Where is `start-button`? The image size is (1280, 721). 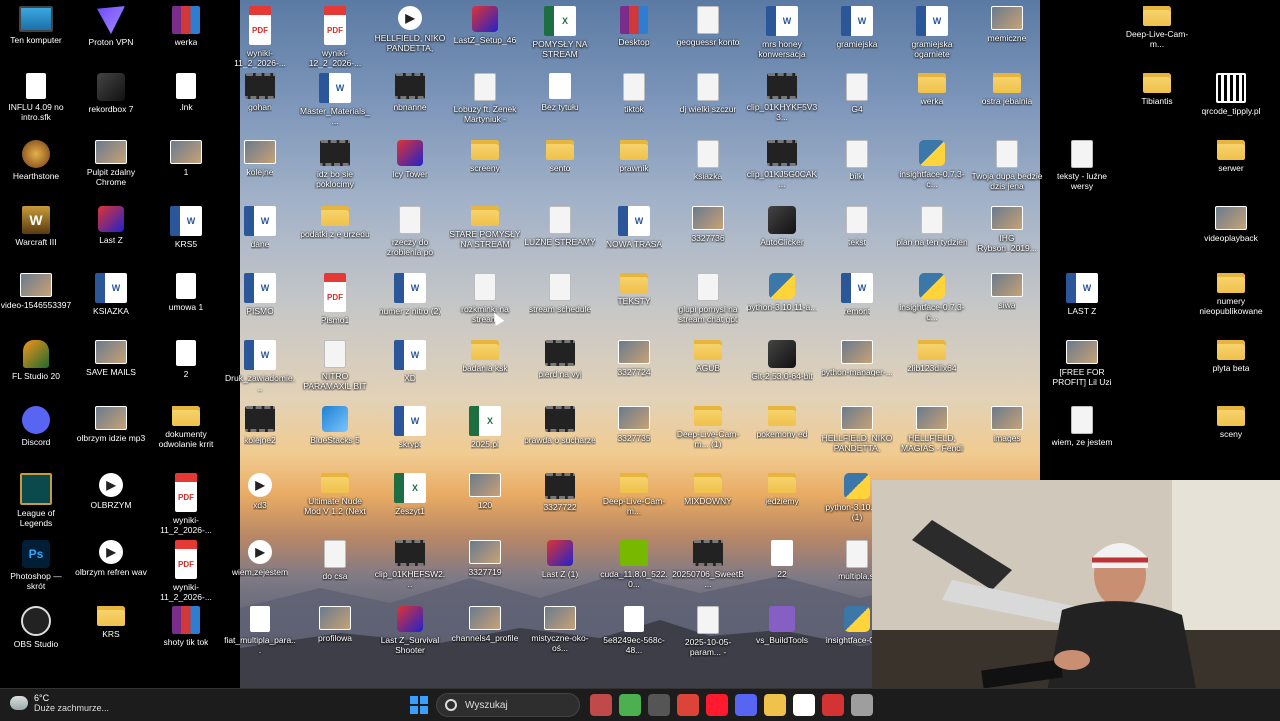
start-button is located at coordinates (419, 705).